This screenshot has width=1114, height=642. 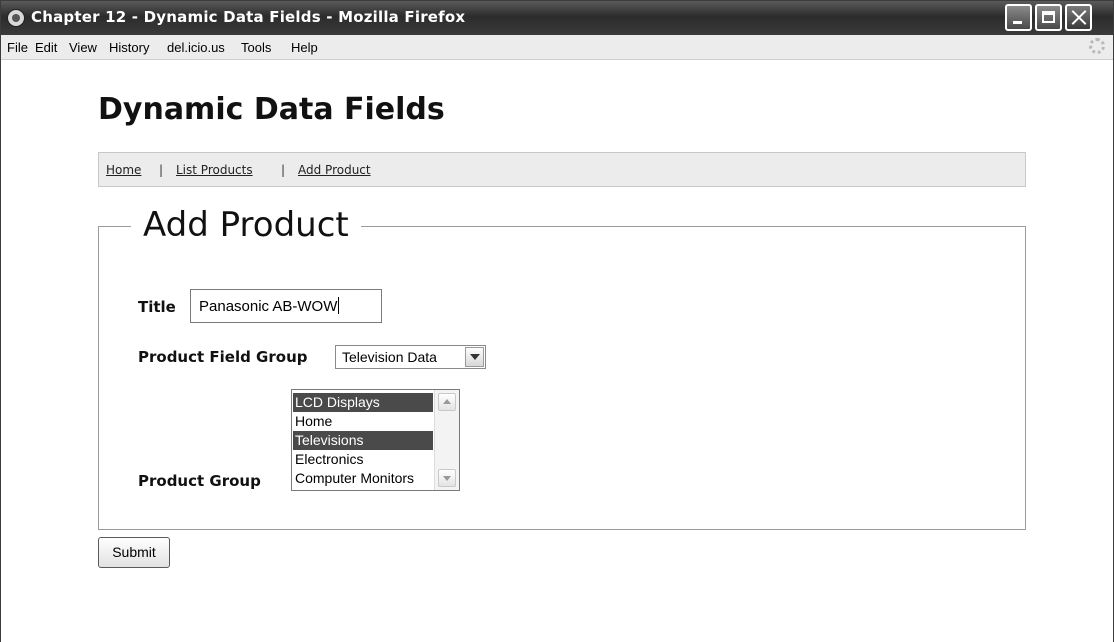 I want to click on submit-button: Submit, so click(x=134, y=552).